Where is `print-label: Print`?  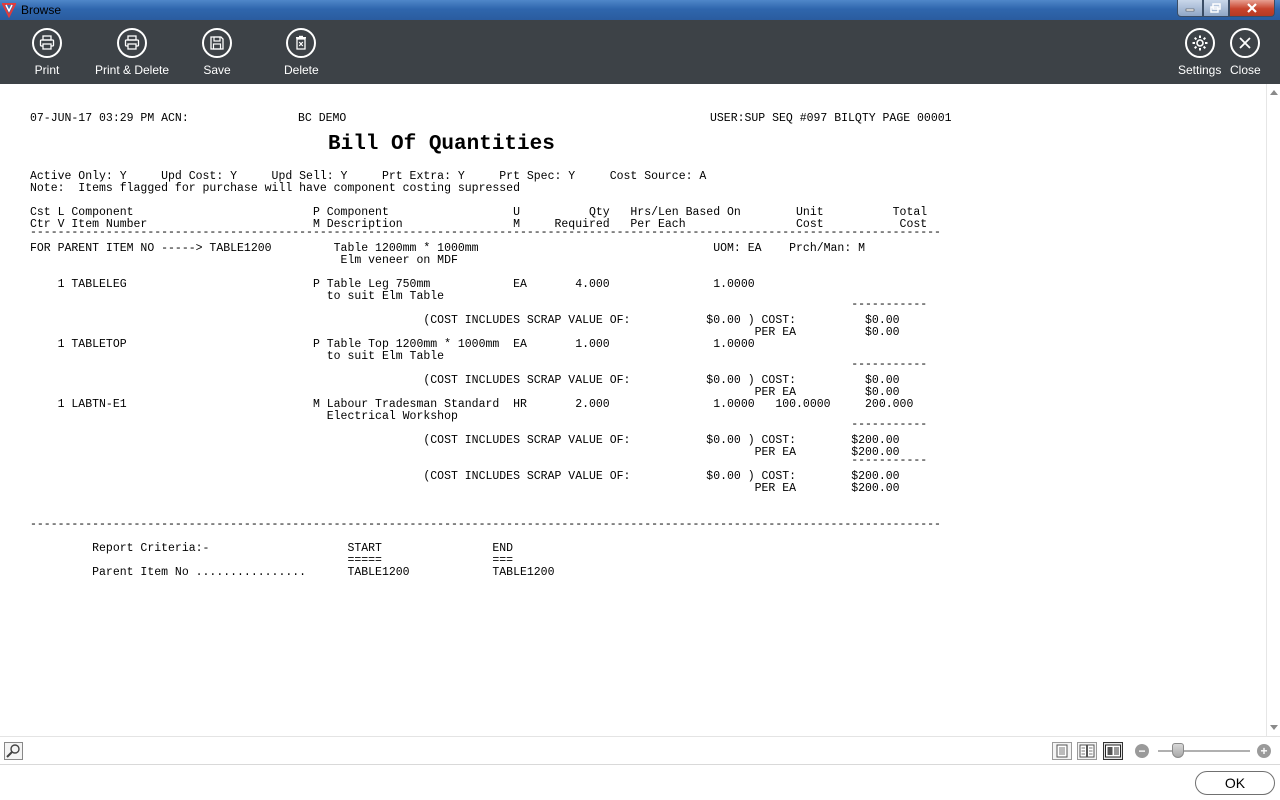
print-label: Print is located at coordinates (47, 70).